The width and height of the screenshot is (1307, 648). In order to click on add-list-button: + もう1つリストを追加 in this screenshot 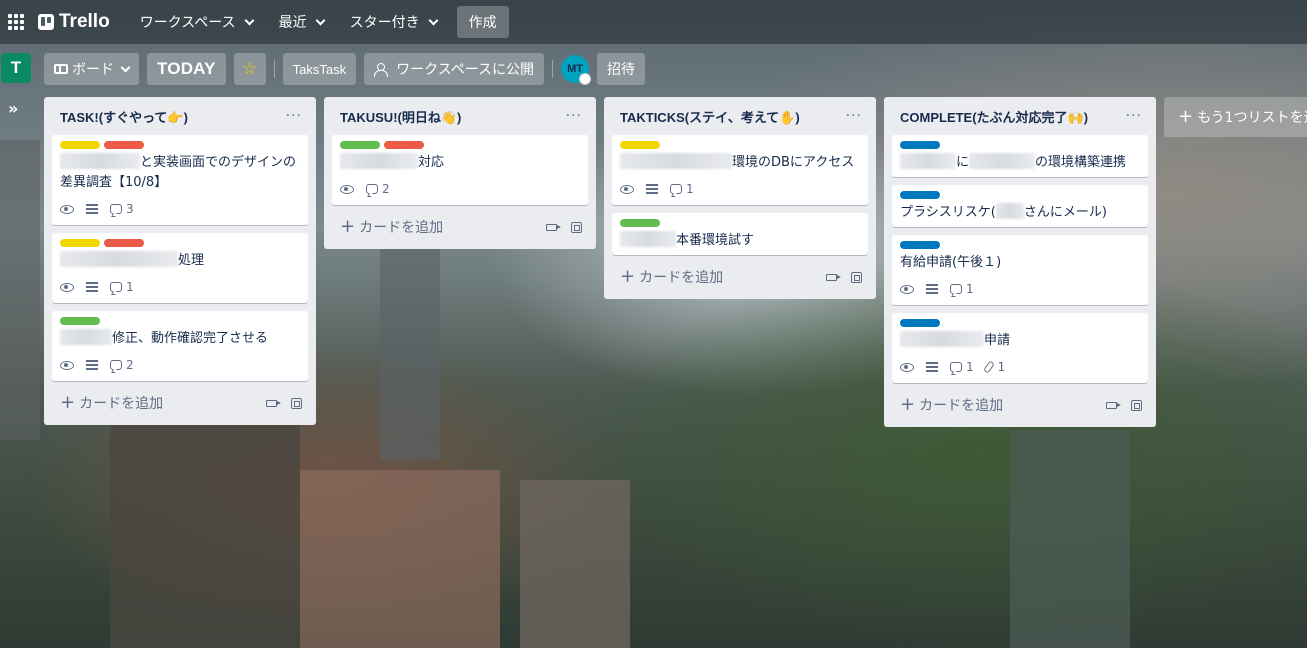, I will do `click(1235, 117)`.